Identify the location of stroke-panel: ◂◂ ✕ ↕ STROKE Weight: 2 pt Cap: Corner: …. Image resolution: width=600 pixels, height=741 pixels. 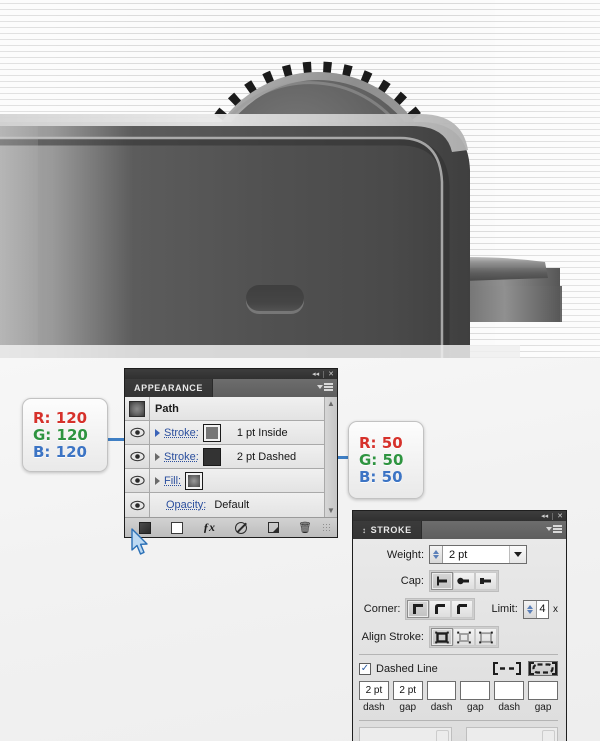
(459, 625).